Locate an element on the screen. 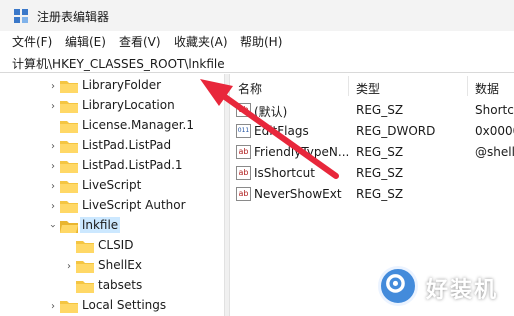 Image resolution: width=514 pixels, height=316 pixels. tree-item: License.Manager.1 is located at coordinates (112, 126).